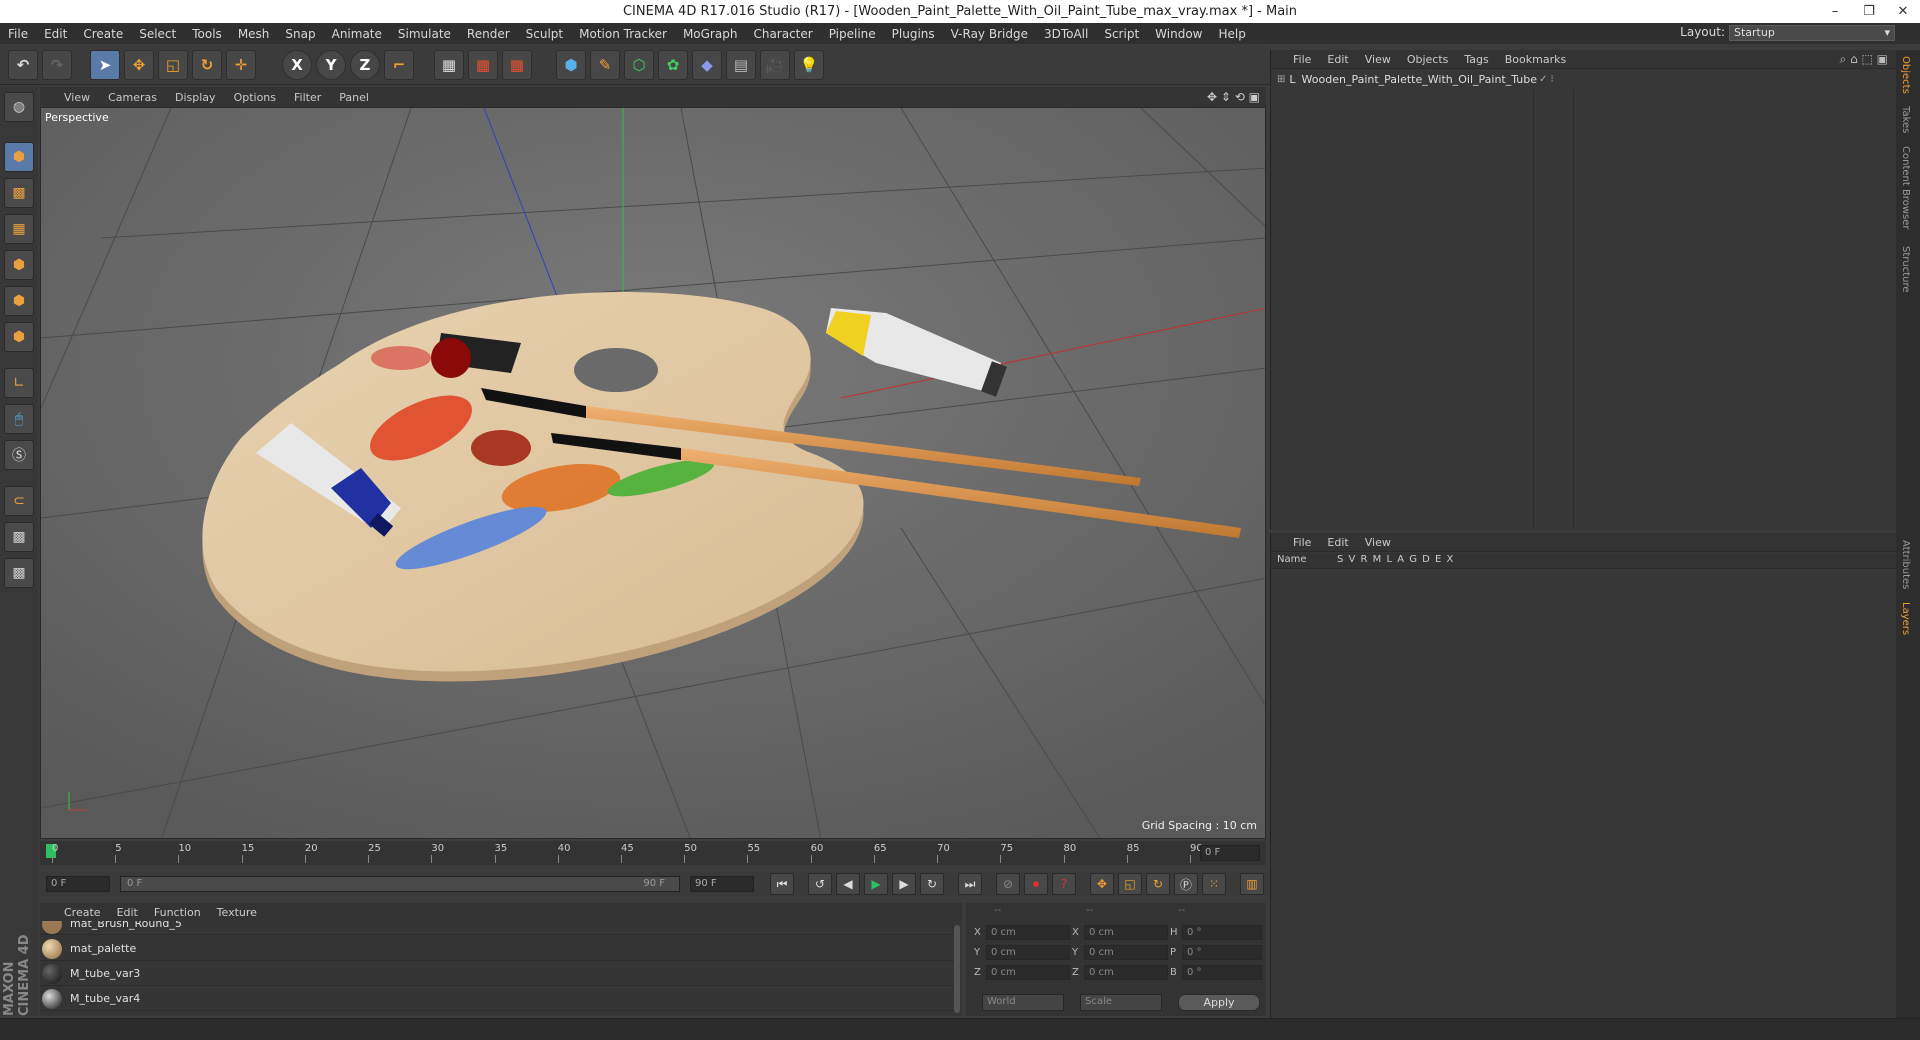  What do you see at coordinates (1905, 187) in the screenshot?
I see `tab-content-browser: Content Browser` at bounding box center [1905, 187].